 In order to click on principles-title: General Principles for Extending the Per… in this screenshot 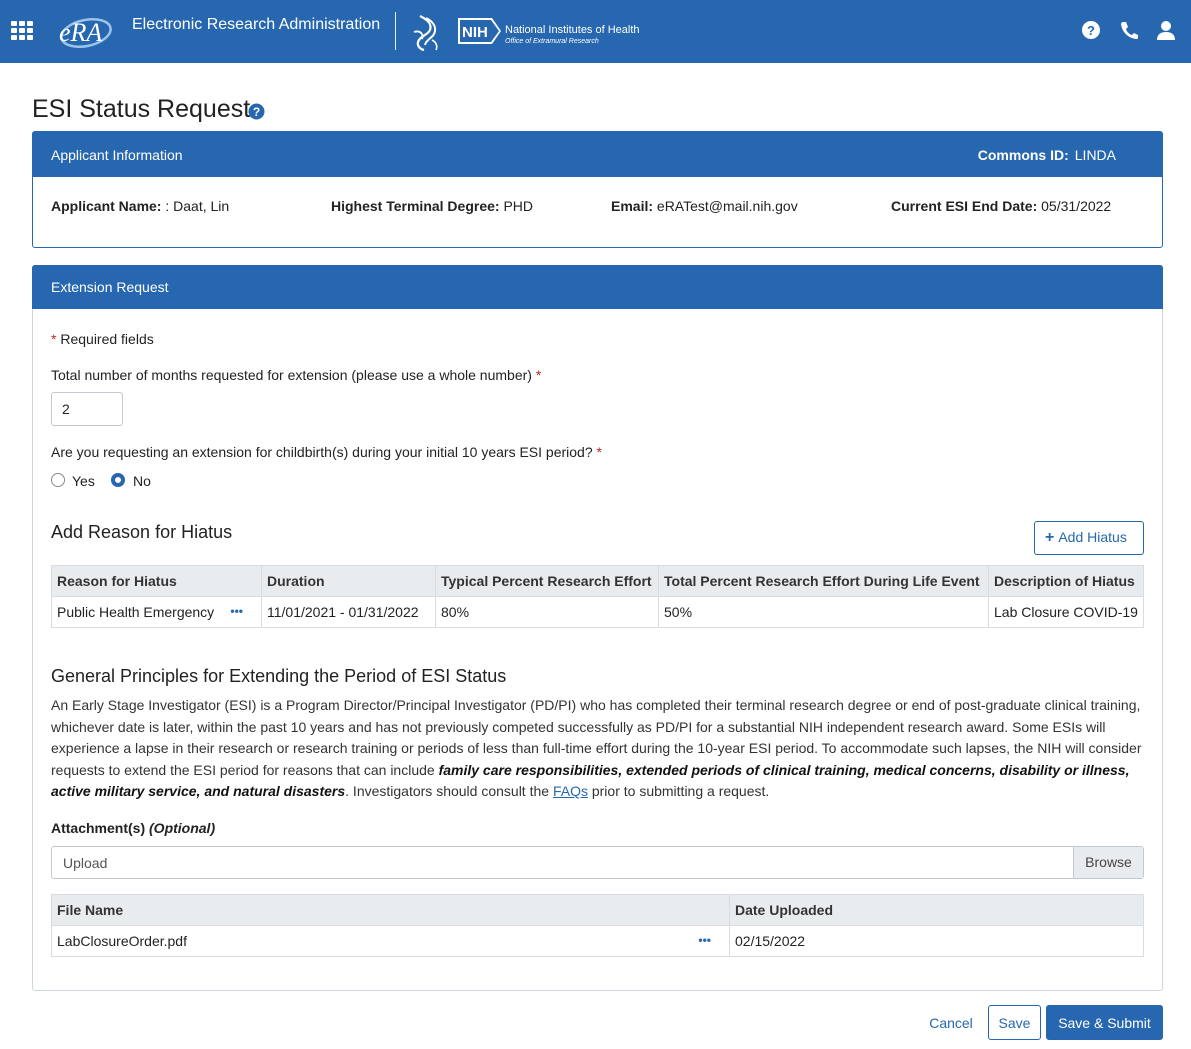, I will do `click(279, 676)`.